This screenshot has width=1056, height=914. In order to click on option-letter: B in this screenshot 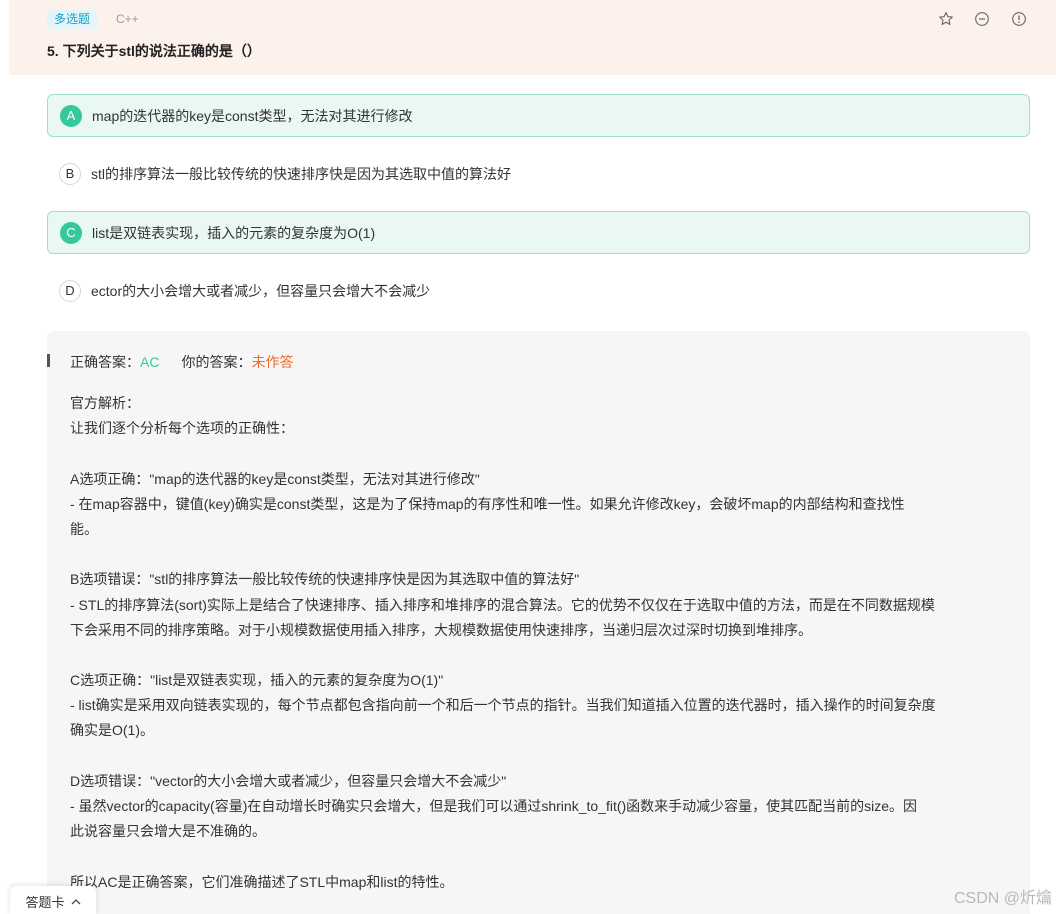, I will do `click(70, 173)`.